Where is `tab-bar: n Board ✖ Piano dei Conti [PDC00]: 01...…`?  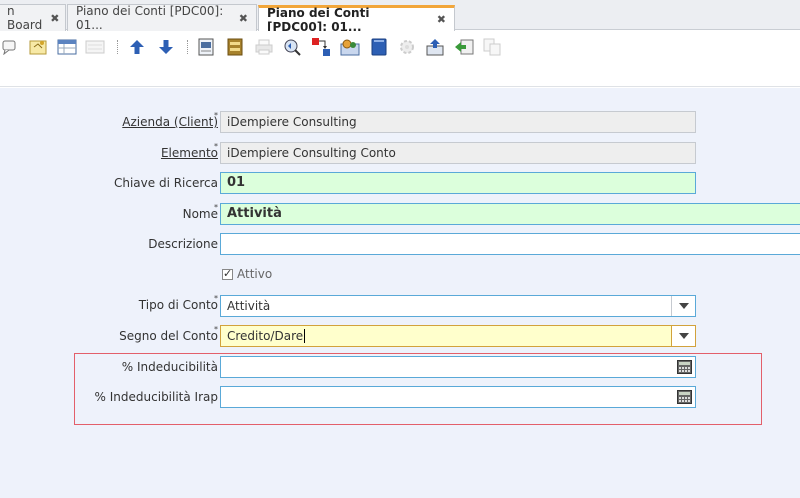 tab-bar: n Board ✖ Piano dei Conti [PDC00]: 01...… is located at coordinates (400, 17).